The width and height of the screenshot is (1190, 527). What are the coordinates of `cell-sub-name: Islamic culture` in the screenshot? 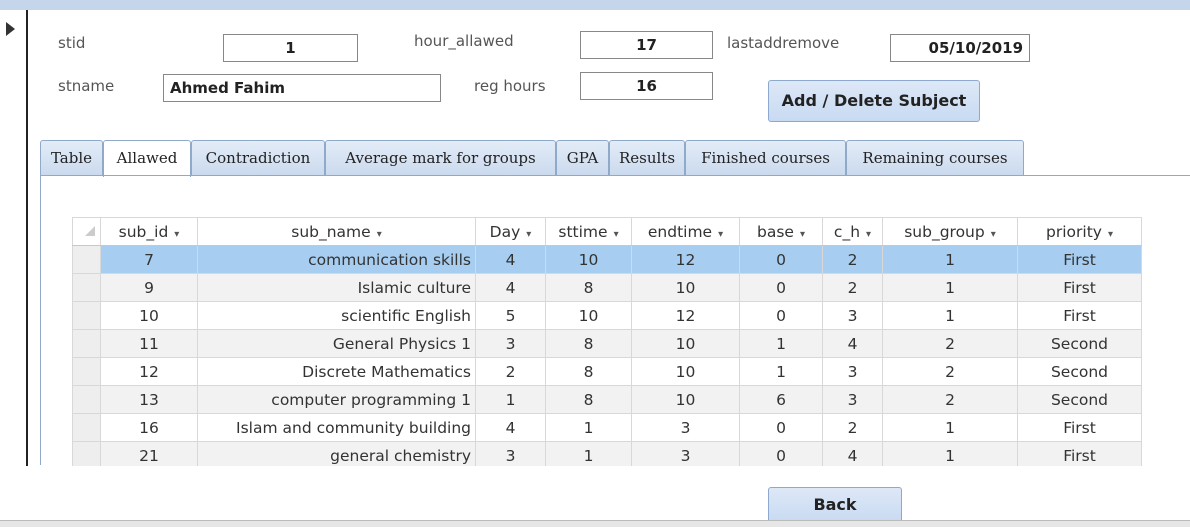 It's located at (336, 287).